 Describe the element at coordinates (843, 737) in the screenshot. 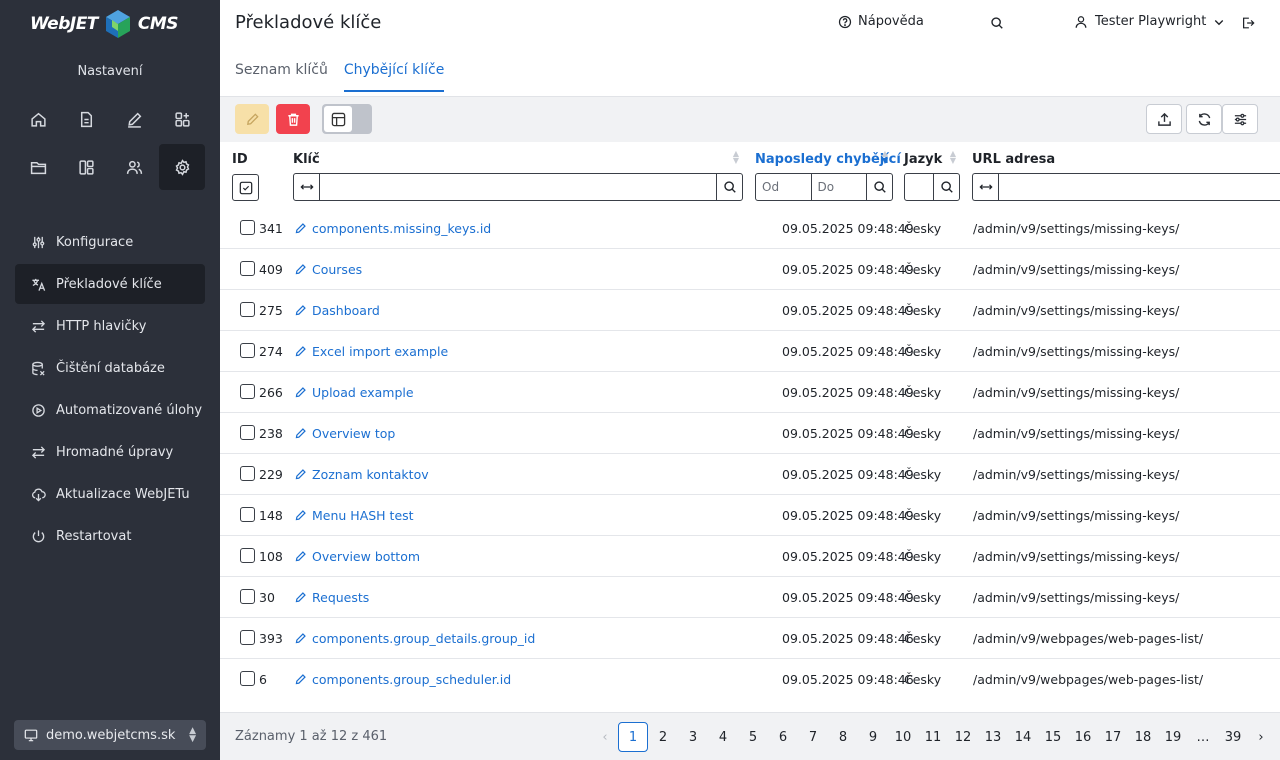

I see `page-button: 8` at that location.